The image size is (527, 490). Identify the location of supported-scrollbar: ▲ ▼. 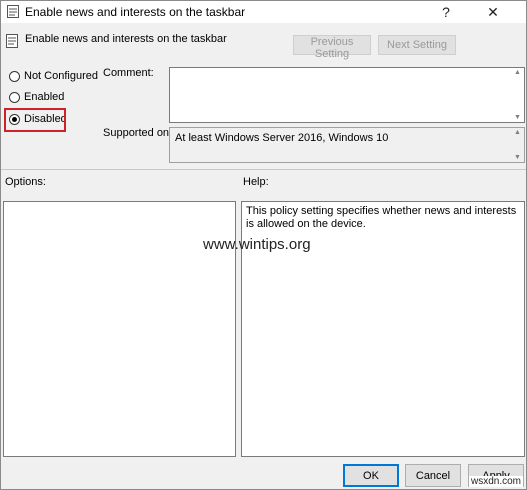
(518, 145).